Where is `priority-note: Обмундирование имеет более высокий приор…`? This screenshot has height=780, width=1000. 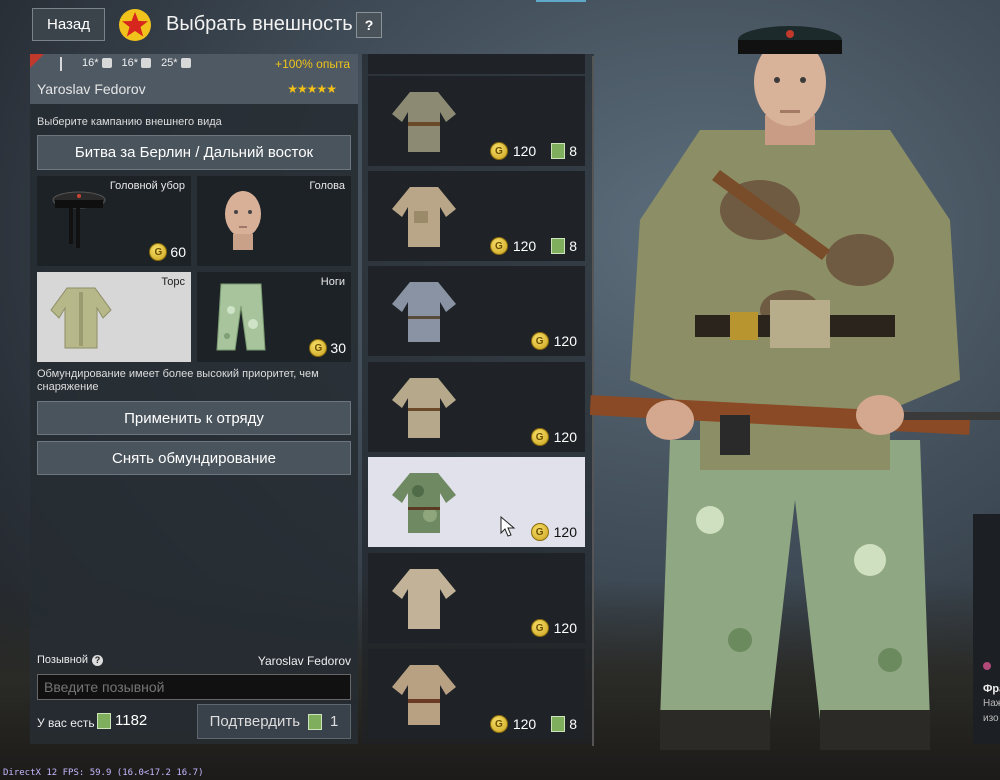 priority-note: Обмундирование имеет более высокий приор… is located at coordinates (178, 380).